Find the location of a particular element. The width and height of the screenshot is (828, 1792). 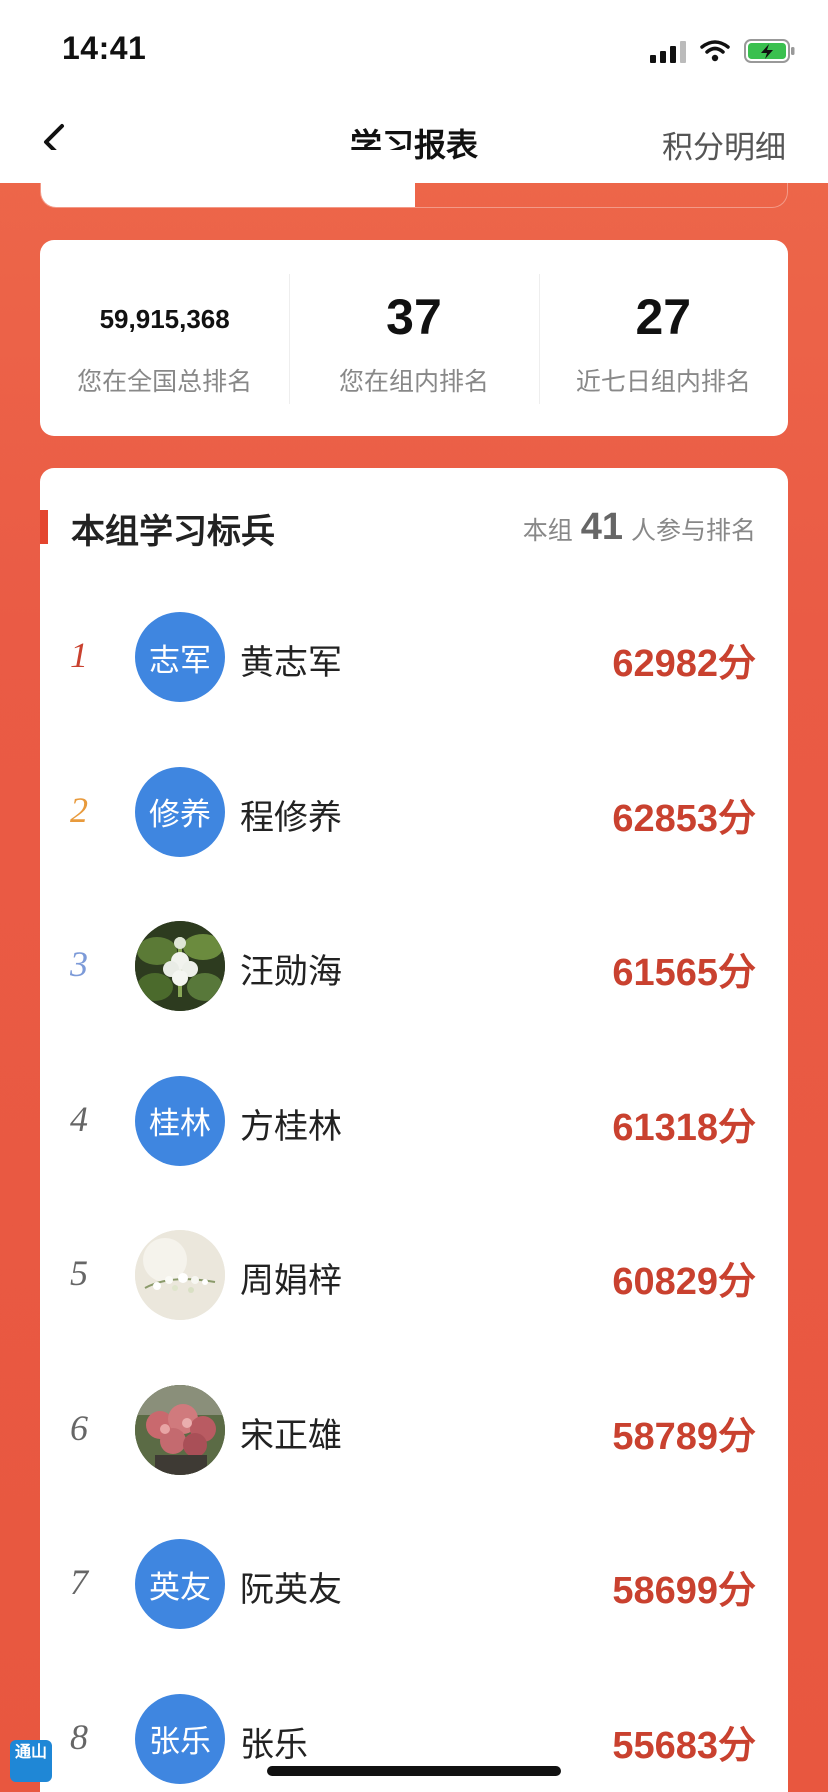

weekly-group-rank-stat: 27 近七日组内排名 is located at coordinates (663, 338).